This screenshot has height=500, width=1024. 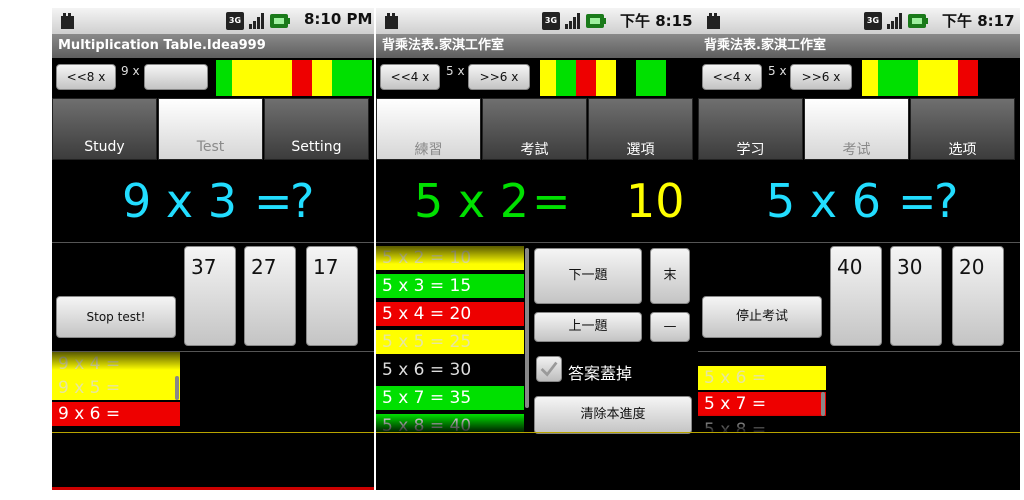 I want to click on status-bar: 3G 下午 8:15, so click(x=537, y=21).